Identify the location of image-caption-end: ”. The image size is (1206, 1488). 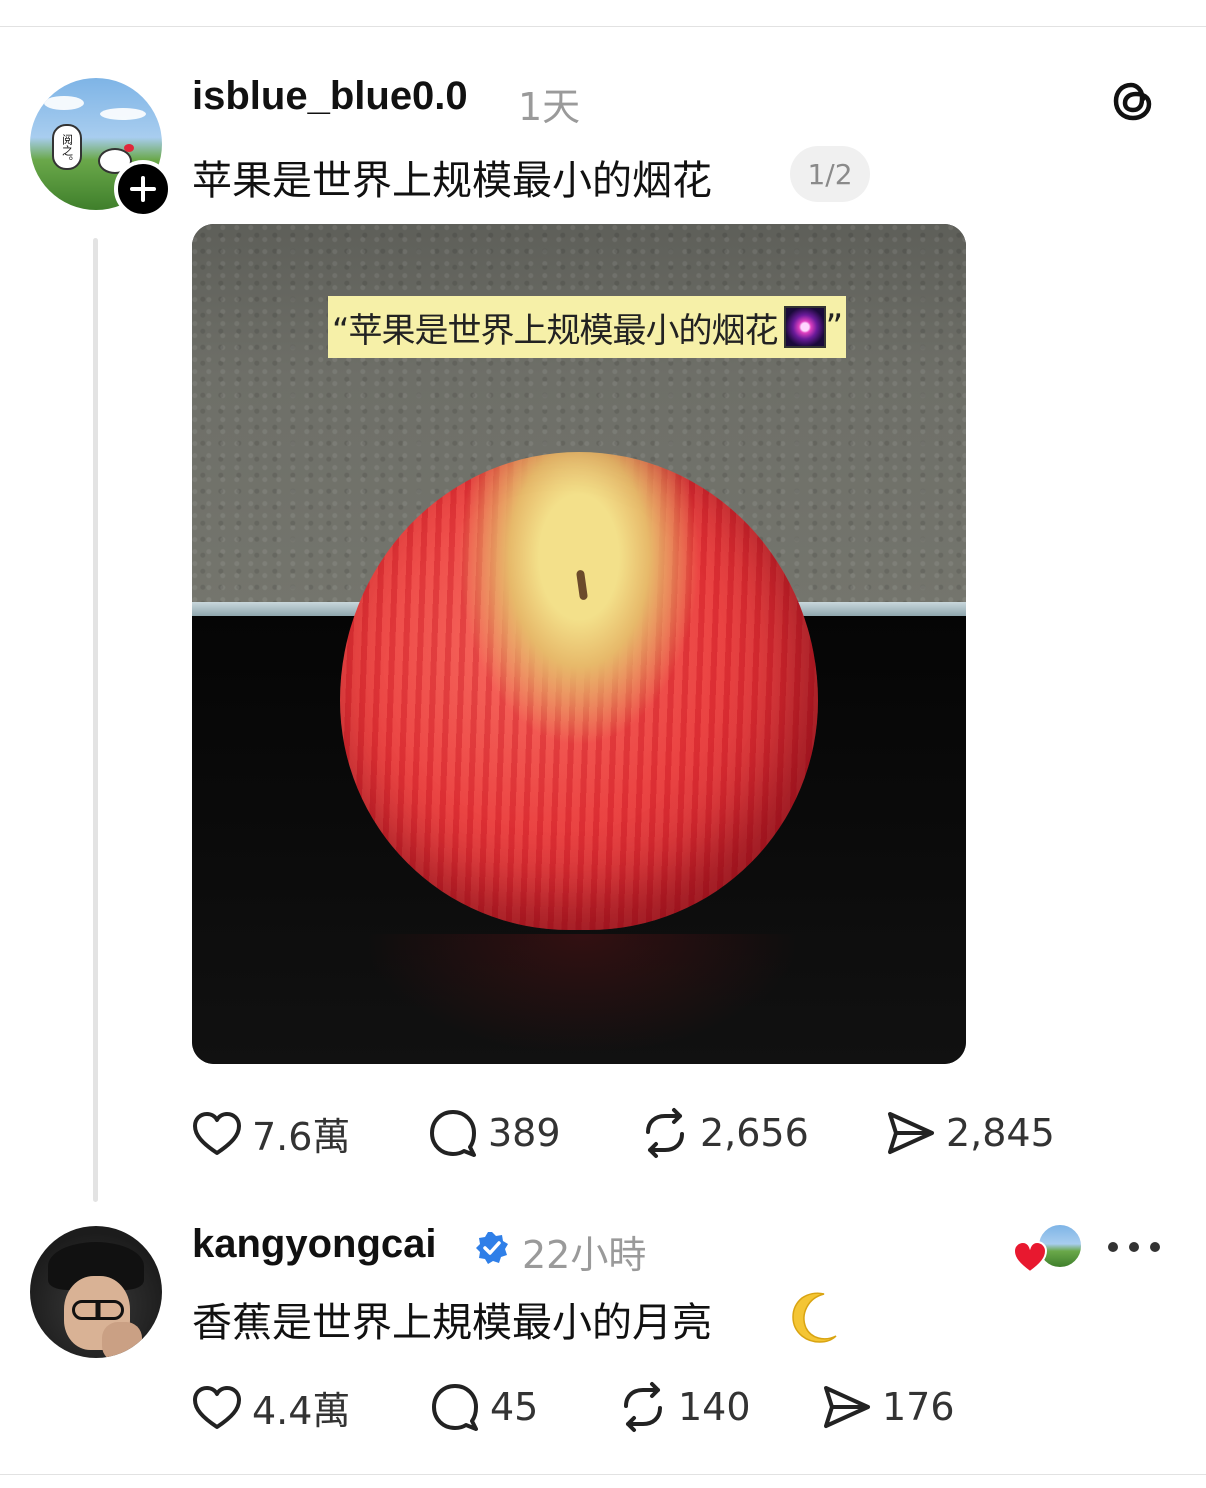
(834, 327).